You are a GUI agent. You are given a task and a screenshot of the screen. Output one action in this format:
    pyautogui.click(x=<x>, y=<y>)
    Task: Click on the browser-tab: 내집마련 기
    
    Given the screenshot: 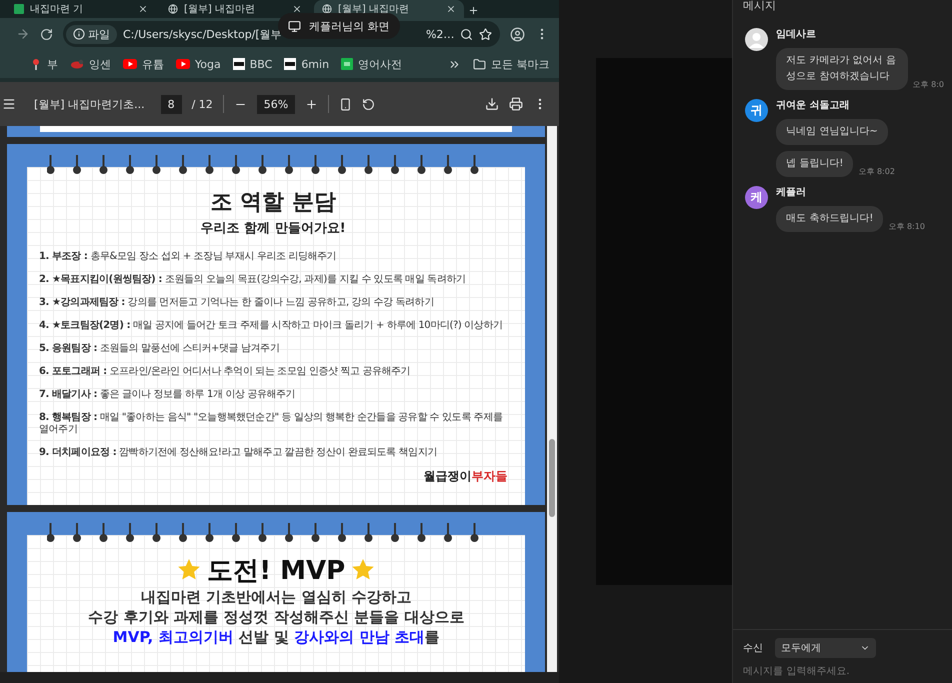 What is the action you would take?
    pyautogui.click(x=81, y=9)
    